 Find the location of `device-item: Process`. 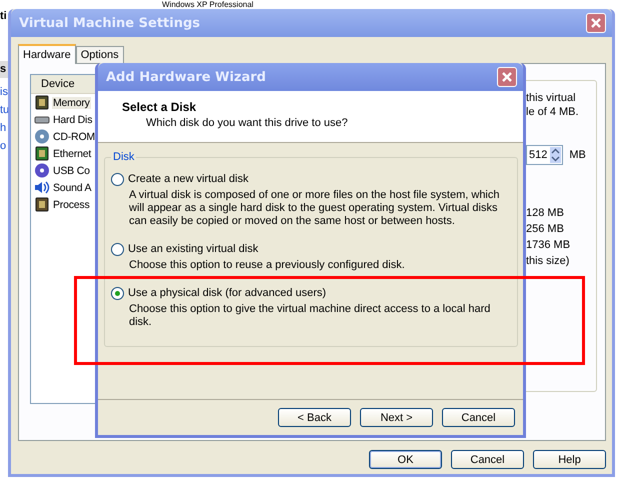

device-item: Process is located at coordinates (62, 204).